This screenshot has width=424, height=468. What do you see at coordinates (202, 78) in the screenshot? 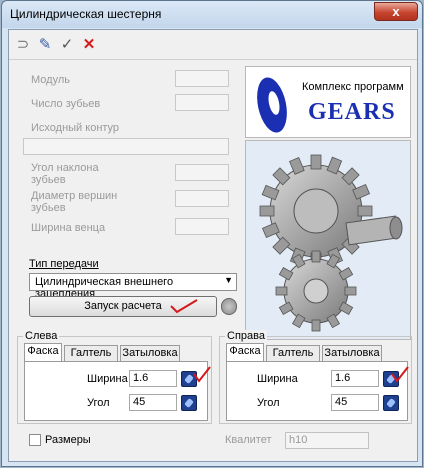
I see `module-input` at bounding box center [202, 78].